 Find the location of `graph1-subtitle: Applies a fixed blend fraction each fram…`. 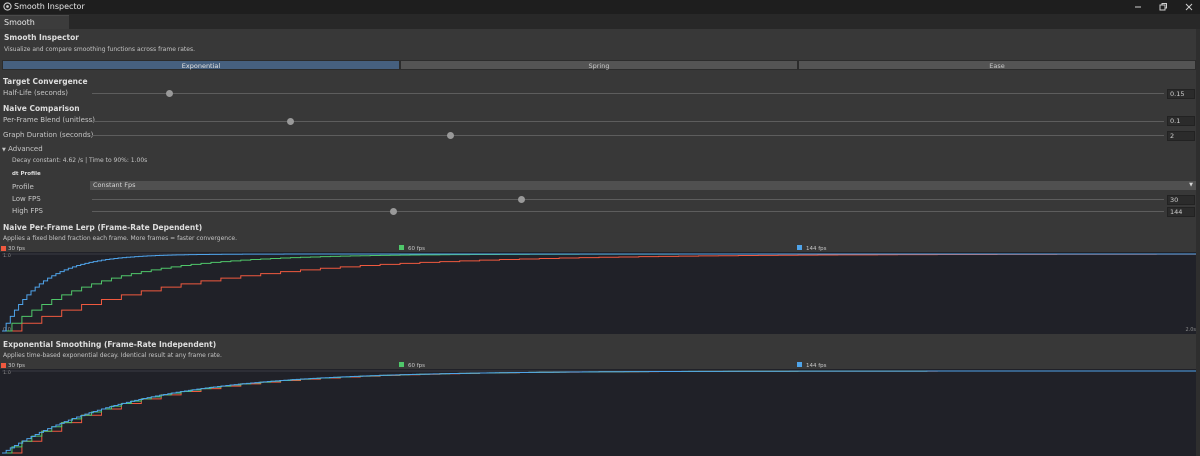

graph1-subtitle: Applies a fixed blend fraction each fram… is located at coordinates (120, 238).